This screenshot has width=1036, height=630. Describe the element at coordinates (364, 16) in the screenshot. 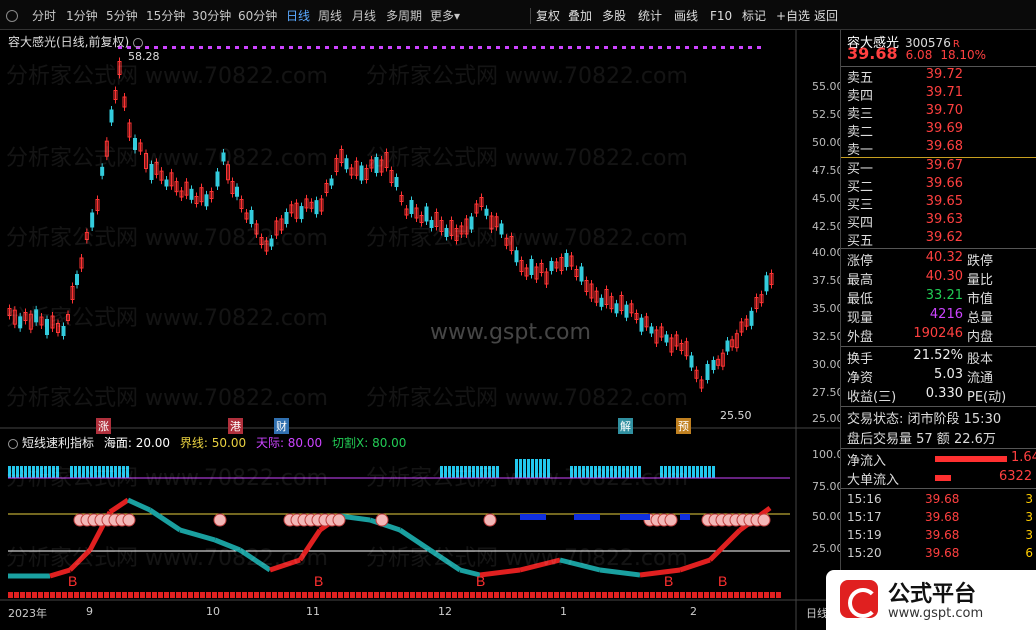

I see `period-monthly: 月线` at that location.